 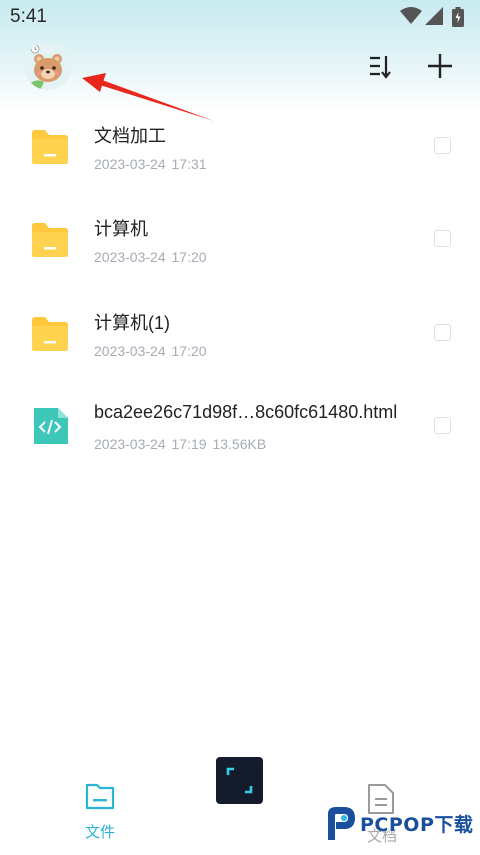 I want to click on signal-icon, so click(x=434, y=16).